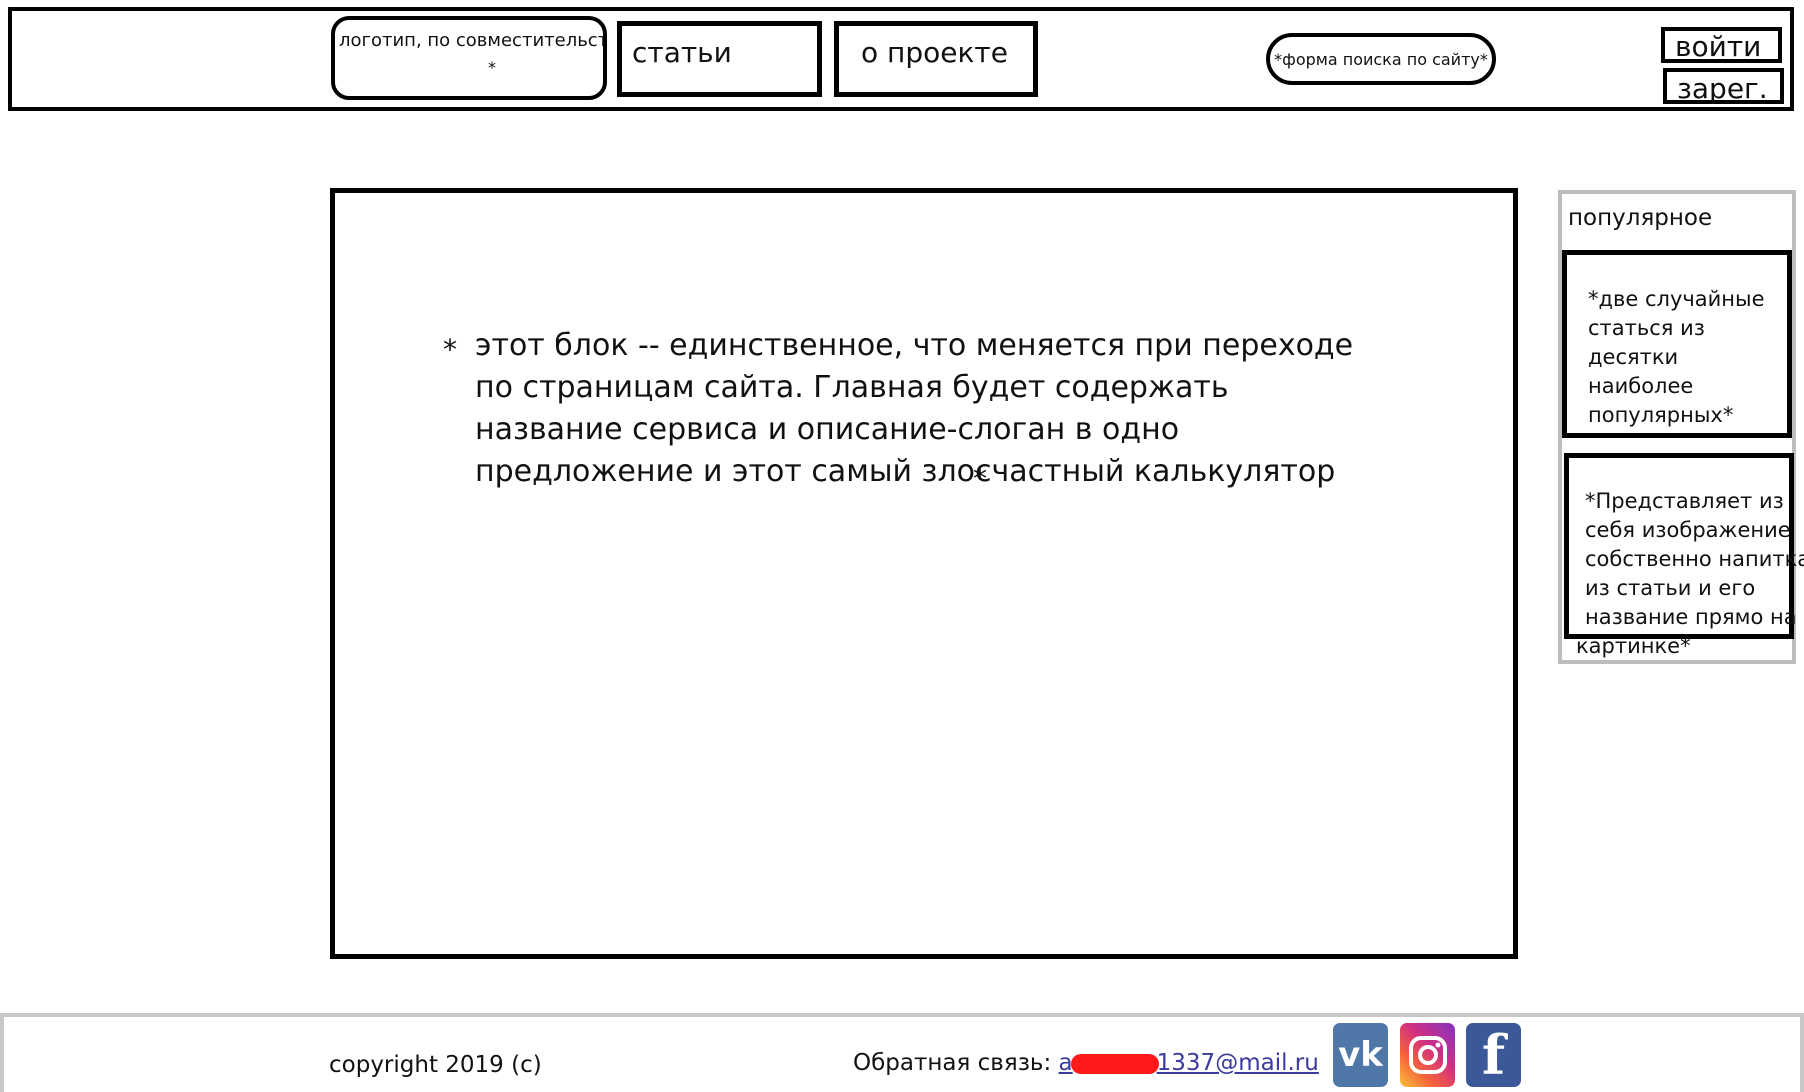  I want to click on login-button: войти, so click(1721, 45).